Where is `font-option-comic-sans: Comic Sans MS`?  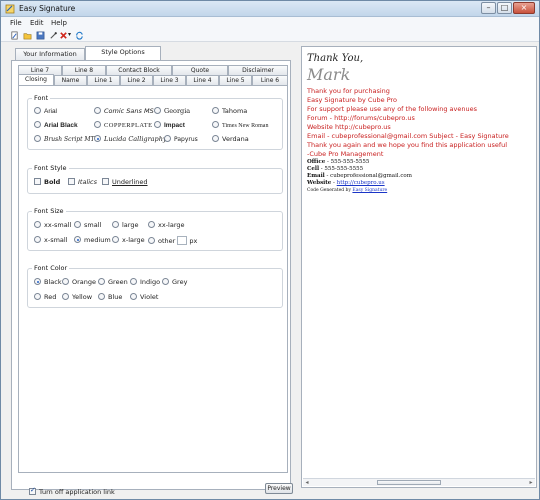 font-option-comic-sans: Comic Sans MS is located at coordinates (124, 111).